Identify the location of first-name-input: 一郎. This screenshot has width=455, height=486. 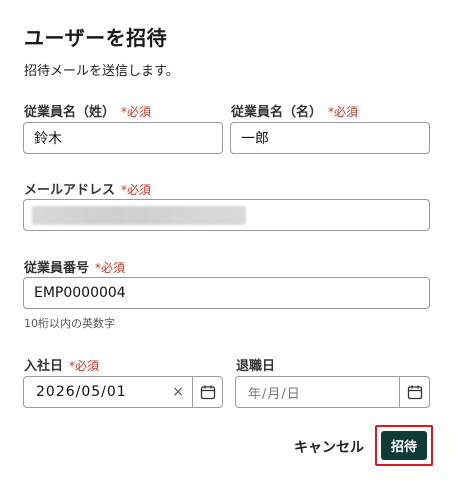
(330, 138).